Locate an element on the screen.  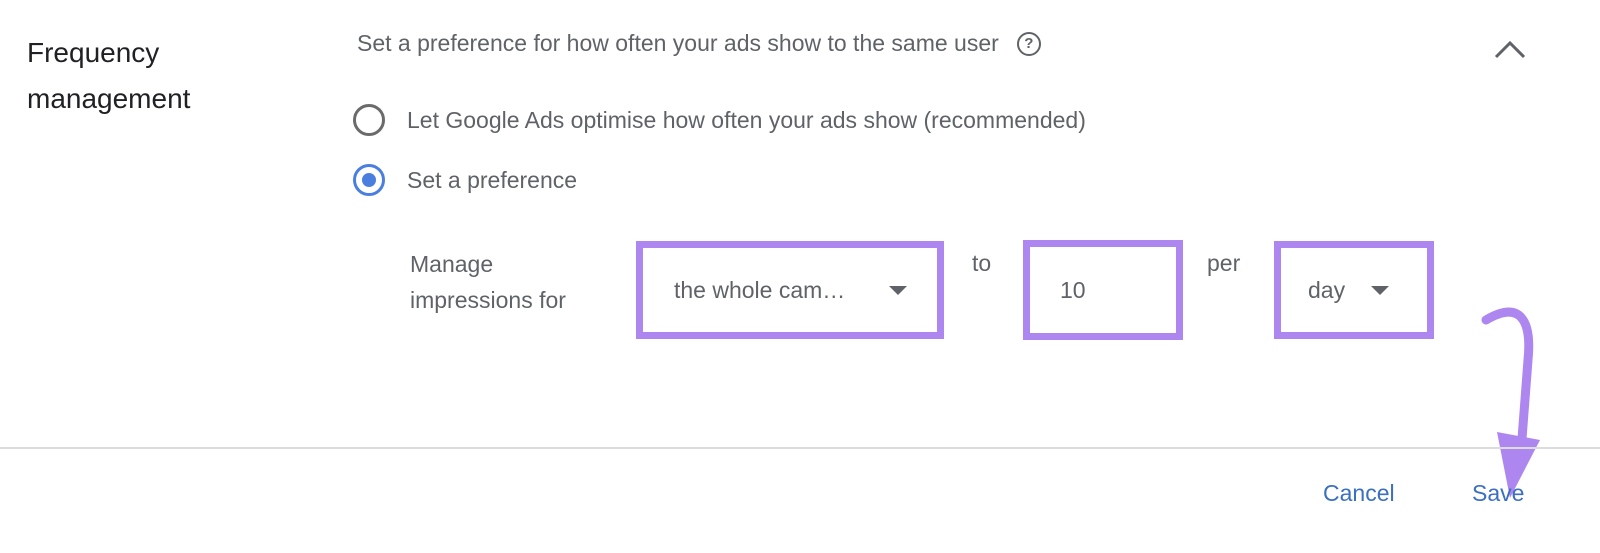
chevron-up-icon is located at coordinates (1510, 49).